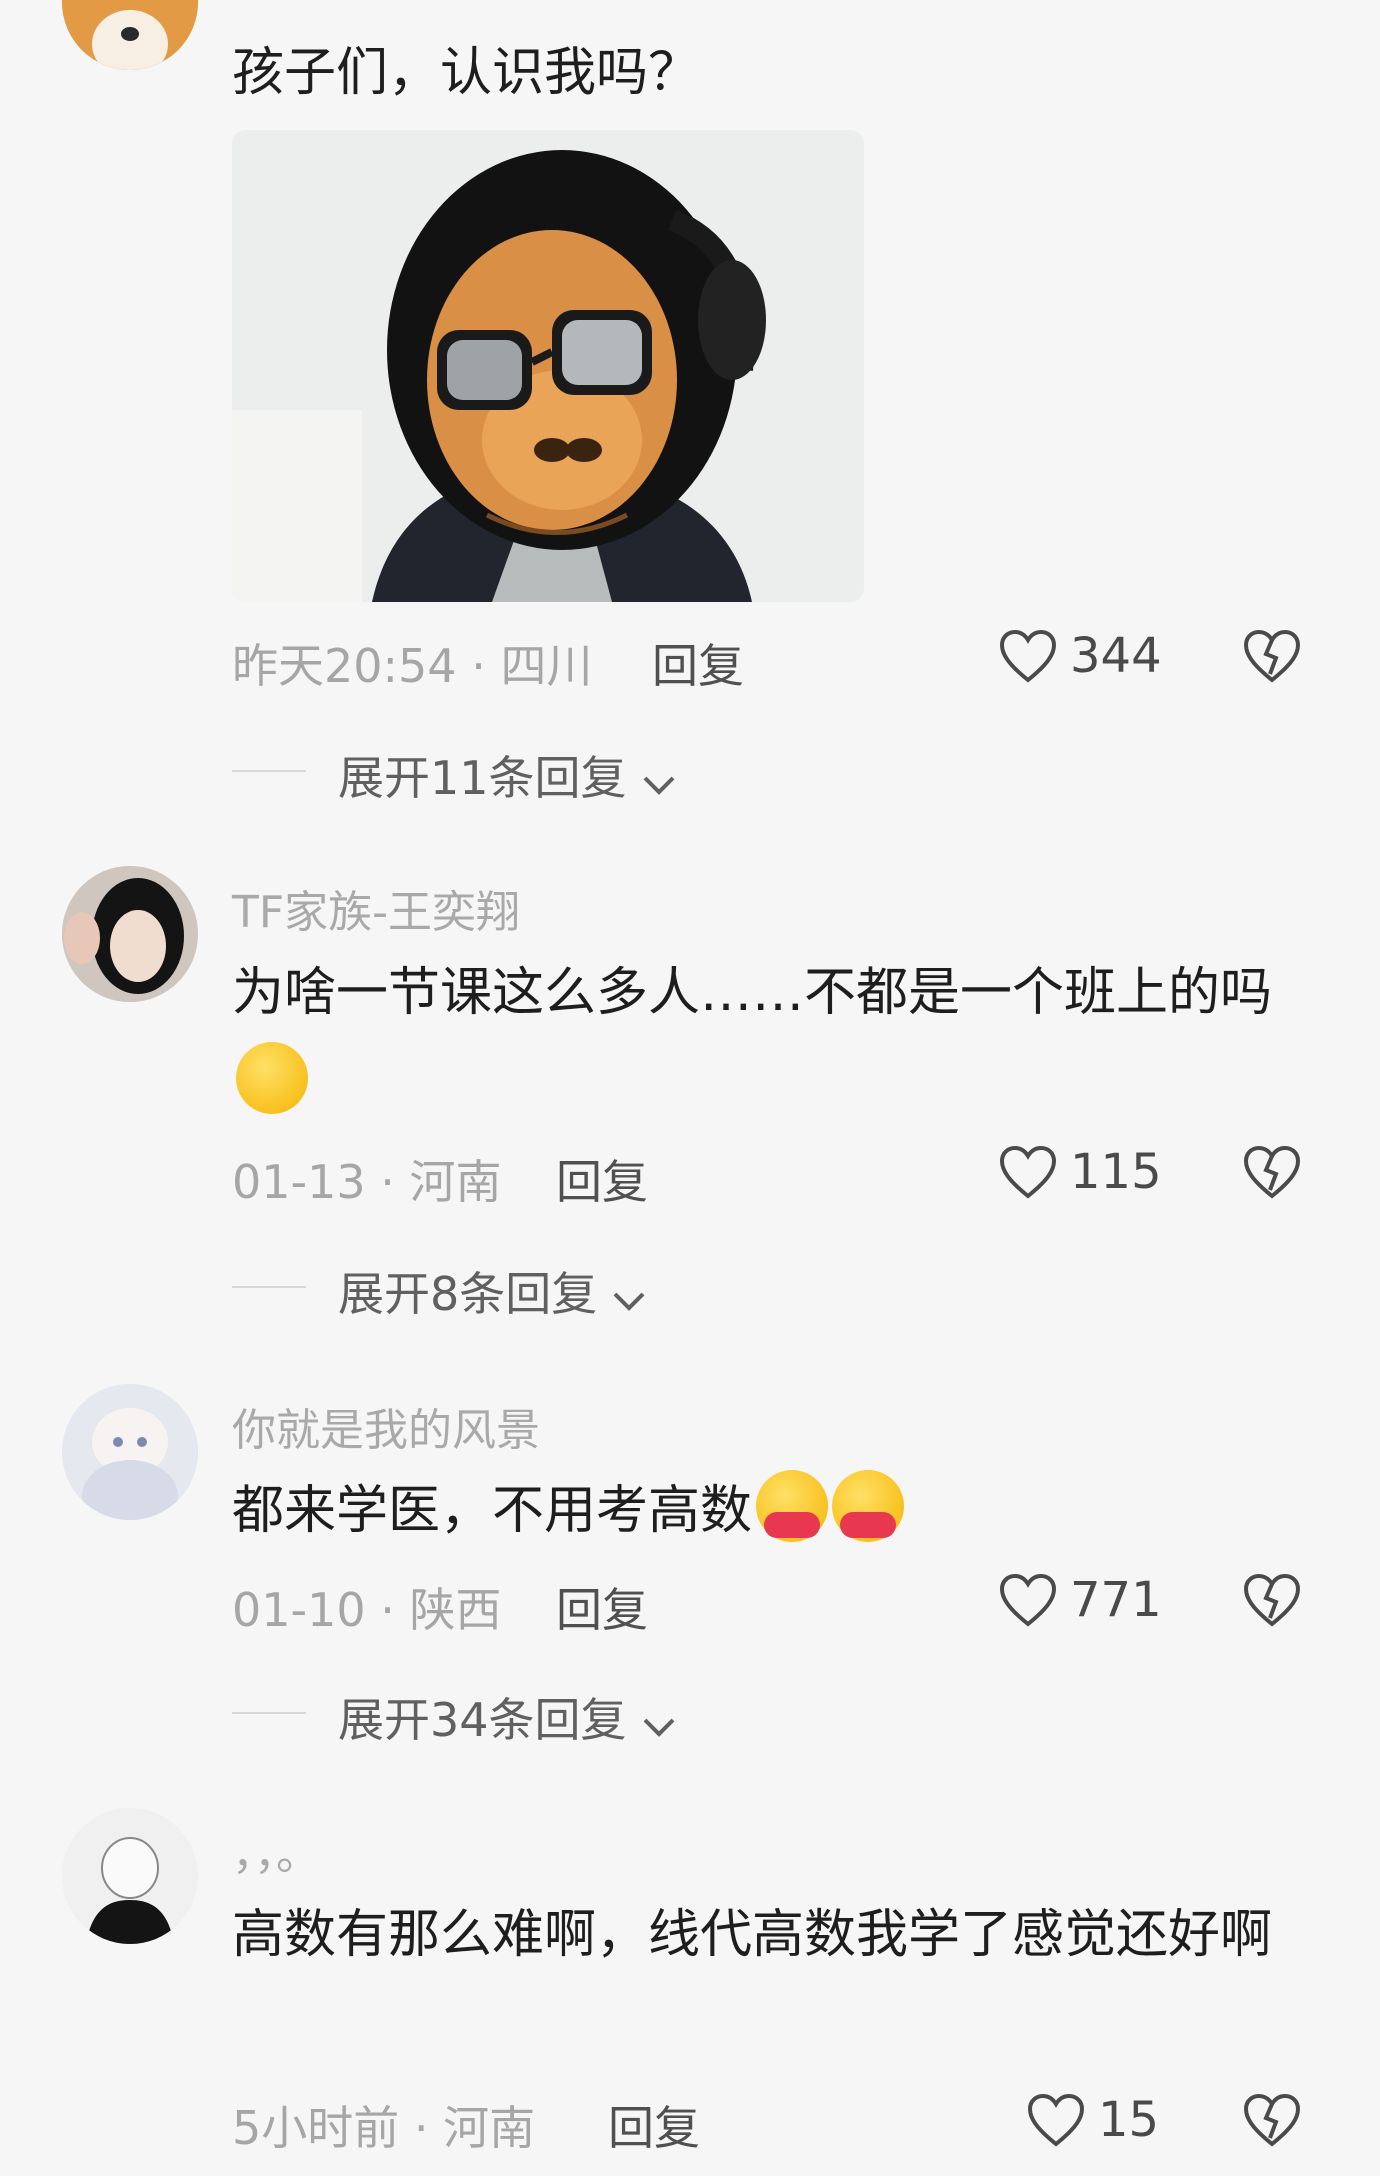  What do you see at coordinates (482, 778) in the screenshot?
I see `expand-replies-label: 展开11条回复` at bounding box center [482, 778].